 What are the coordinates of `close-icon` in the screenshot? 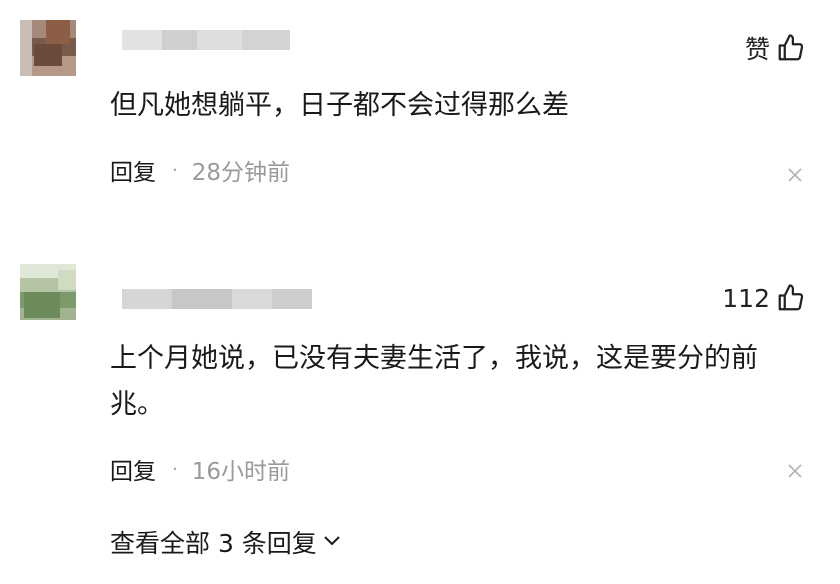 It's located at (795, 471).